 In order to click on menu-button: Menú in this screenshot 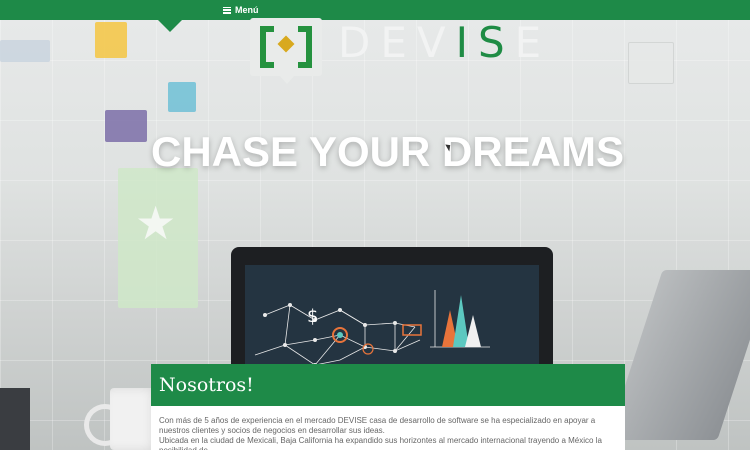, I will do `click(241, 10)`.